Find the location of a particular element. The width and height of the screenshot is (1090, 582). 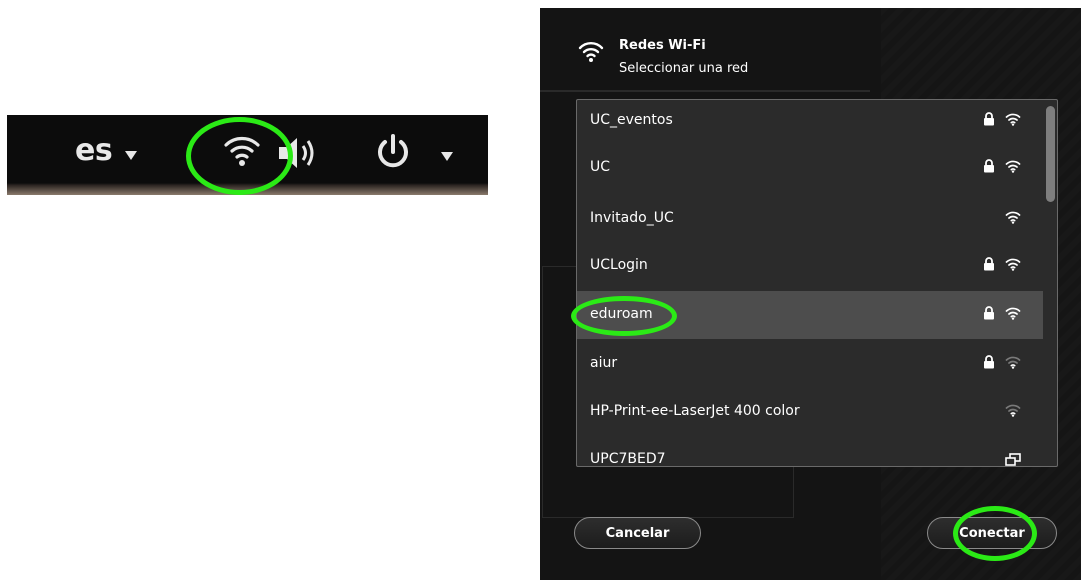

power-icon is located at coordinates (393, 152).